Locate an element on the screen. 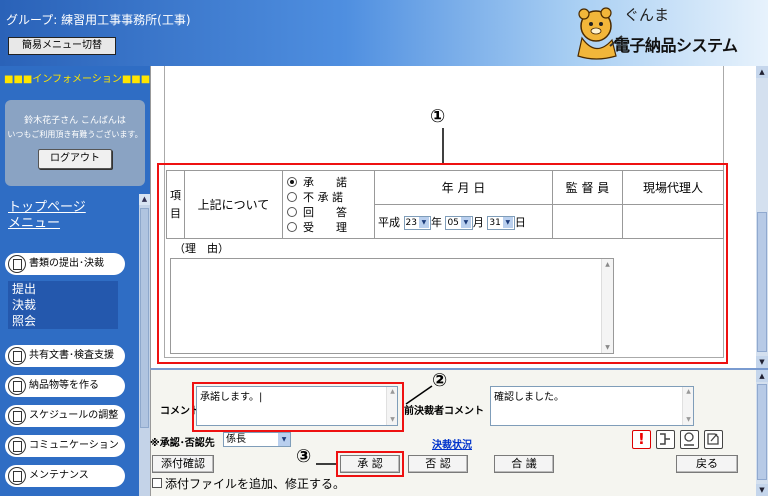  previous-comment-value: 確認しました。 is located at coordinates (529, 397).